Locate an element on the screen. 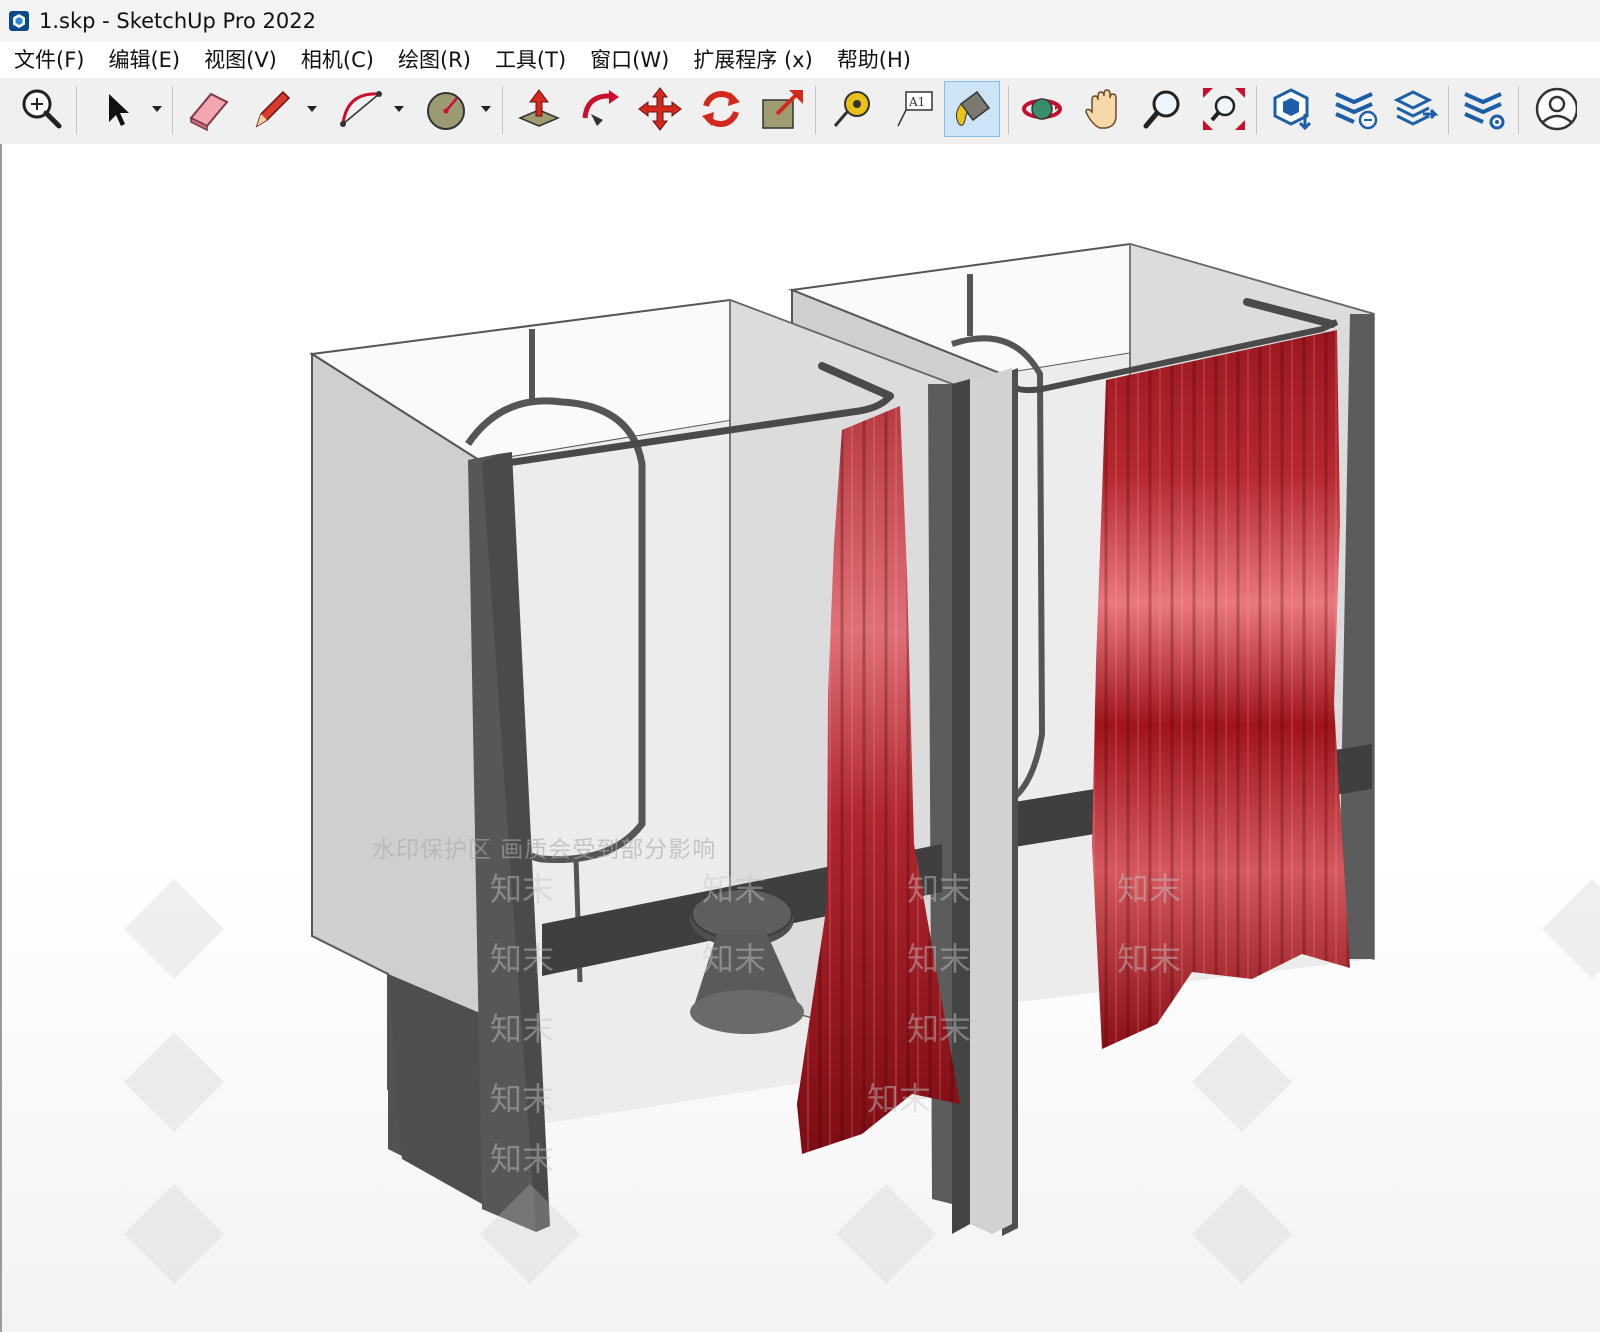 The image size is (1600, 1332). push-pull-button is located at coordinates (539, 109).